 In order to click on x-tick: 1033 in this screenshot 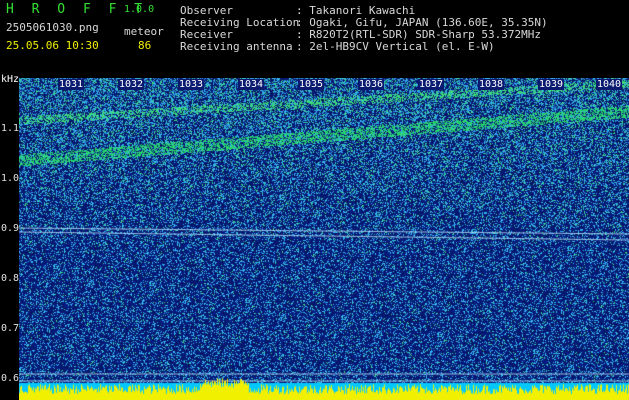, I will do `click(191, 84)`.